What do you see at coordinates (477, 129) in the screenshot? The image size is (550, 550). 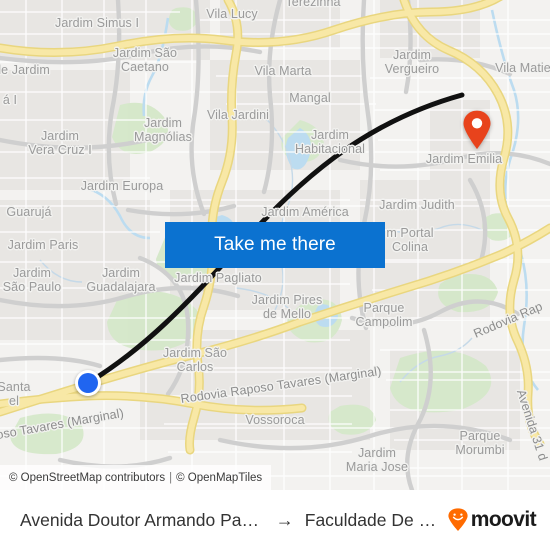 I see `map-pin-icon` at bounding box center [477, 129].